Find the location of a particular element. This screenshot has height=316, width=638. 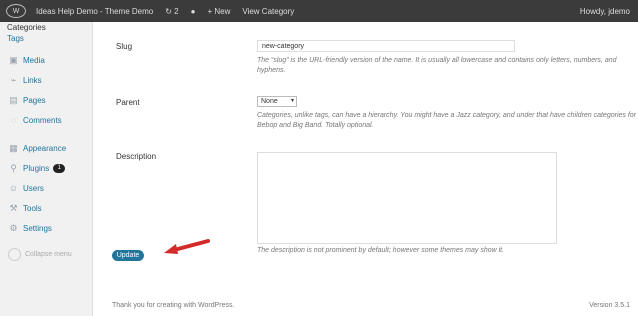

menu-item-pages: ▤ Pages is located at coordinates (46, 100).